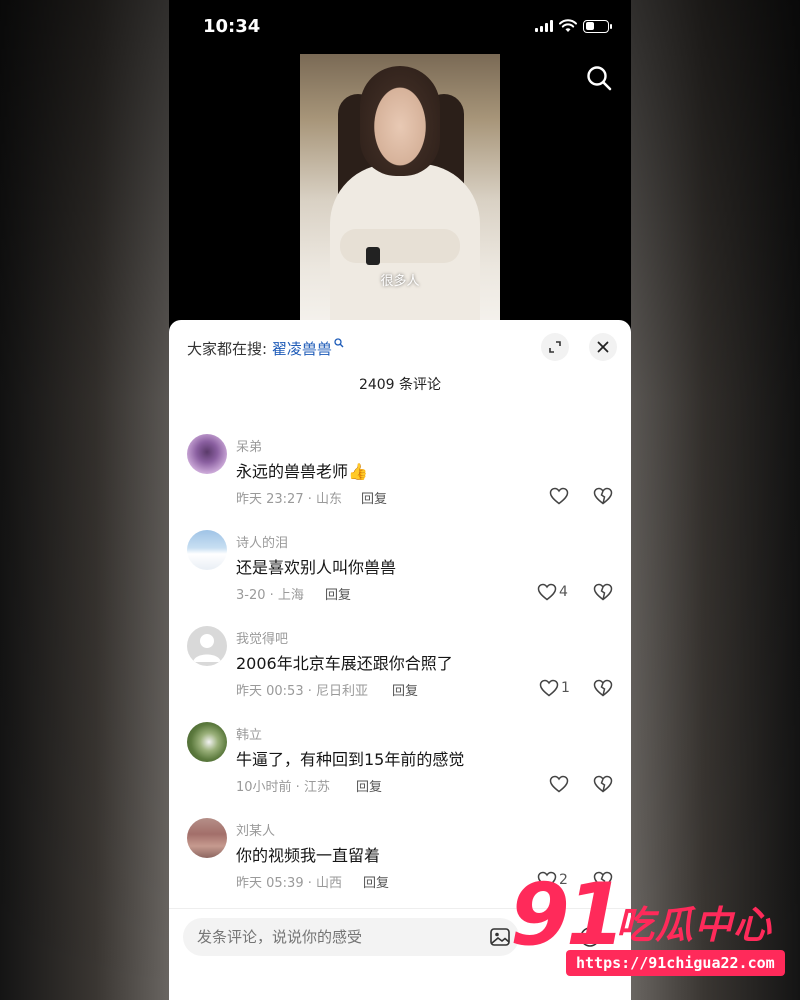  Describe the element at coordinates (232, 26) in the screenshot. I see `status-time: 10:34` at that location.